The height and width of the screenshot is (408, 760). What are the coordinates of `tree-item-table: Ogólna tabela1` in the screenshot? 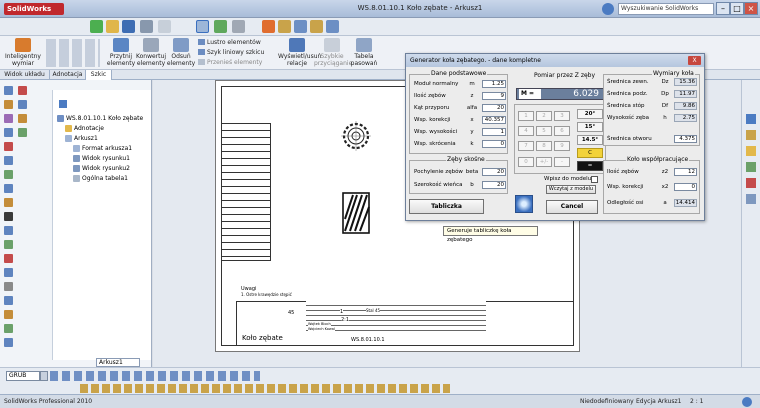 It's located at (100, 178).